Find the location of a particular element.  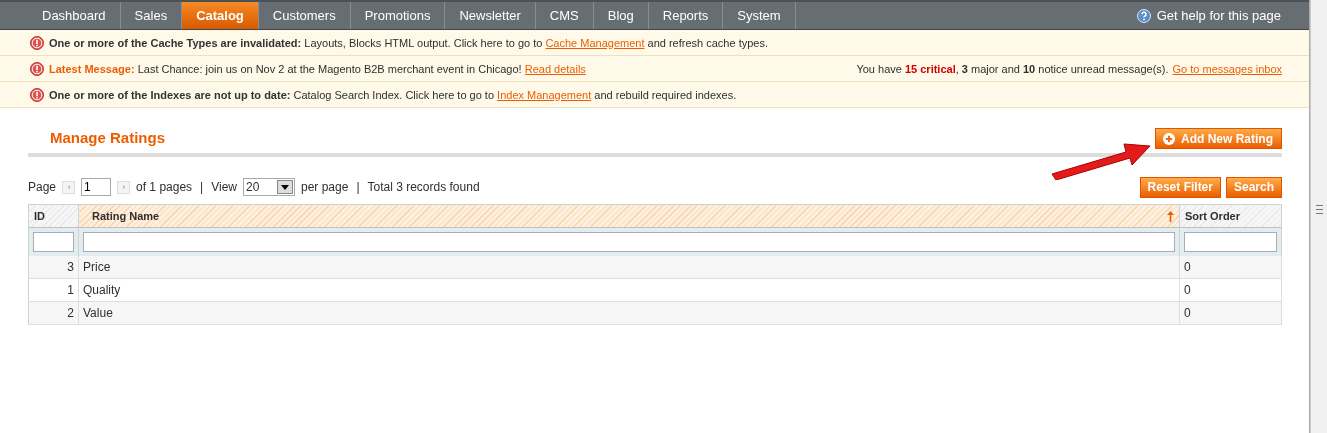

per-page-label: per page is located at coordinates (325, 187).